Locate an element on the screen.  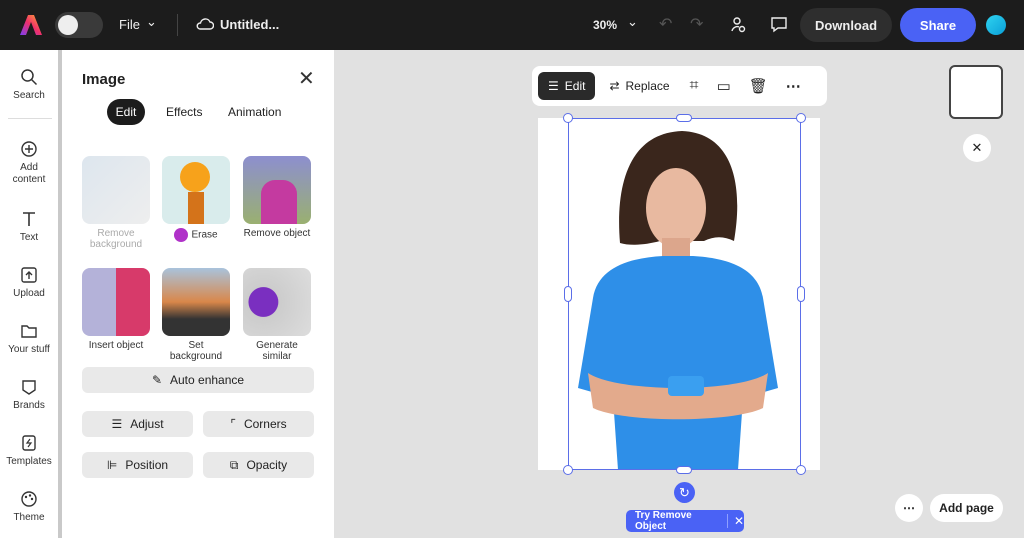
close-thumbnail-icon: ✕ is located at coordinates (977, 148).